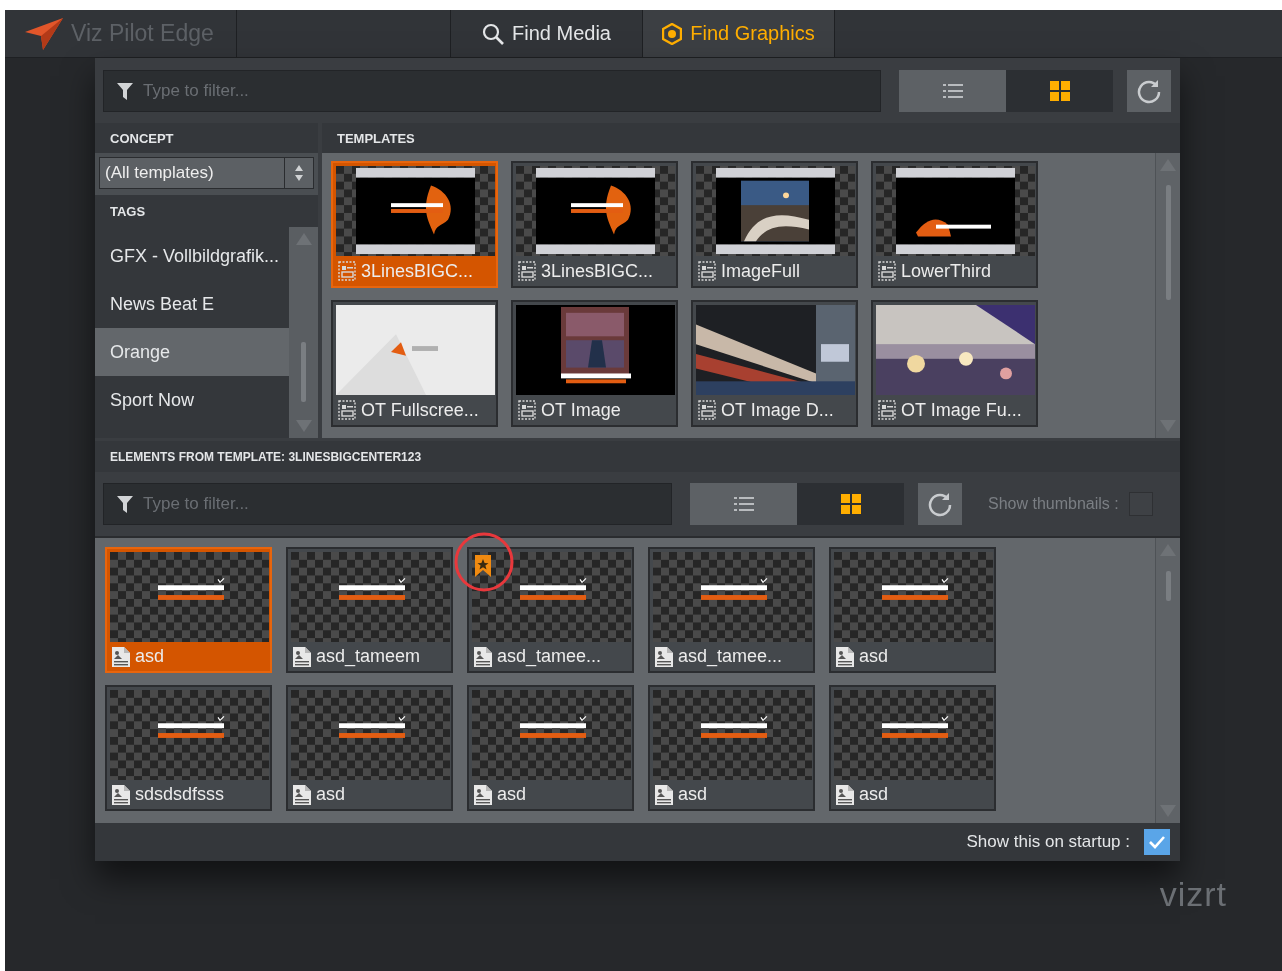 Image resolution: width=1282 pixels, height=971 pixels. What do you see at coordinates (946, 271) in the screenshot?
I see `template-name: LowerThird` at bounding box center [946, 271].